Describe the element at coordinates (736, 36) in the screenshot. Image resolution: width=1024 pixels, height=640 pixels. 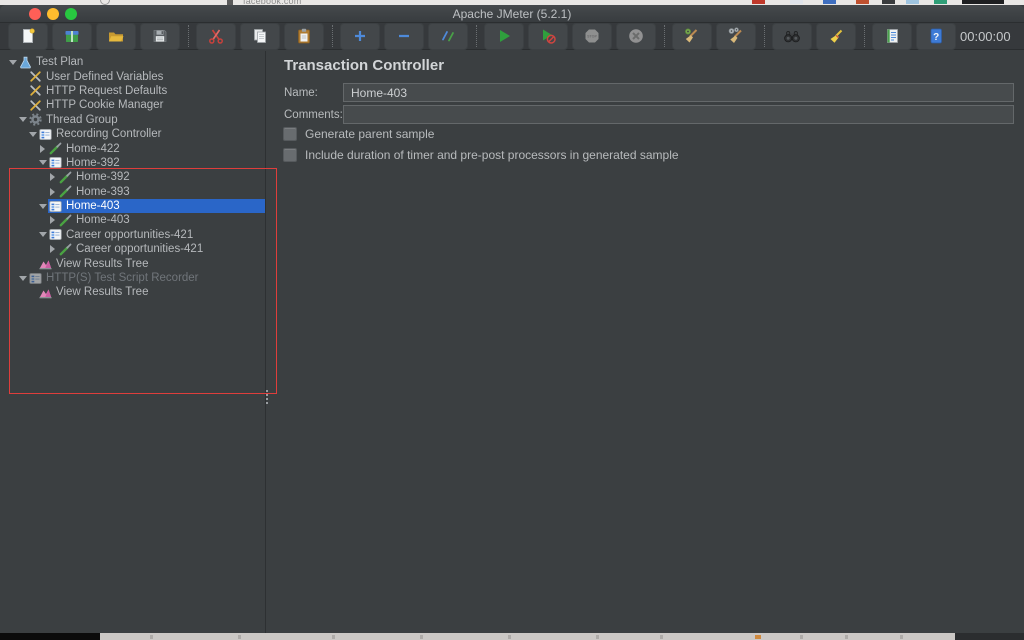
I see `clear-all-button` at that location.